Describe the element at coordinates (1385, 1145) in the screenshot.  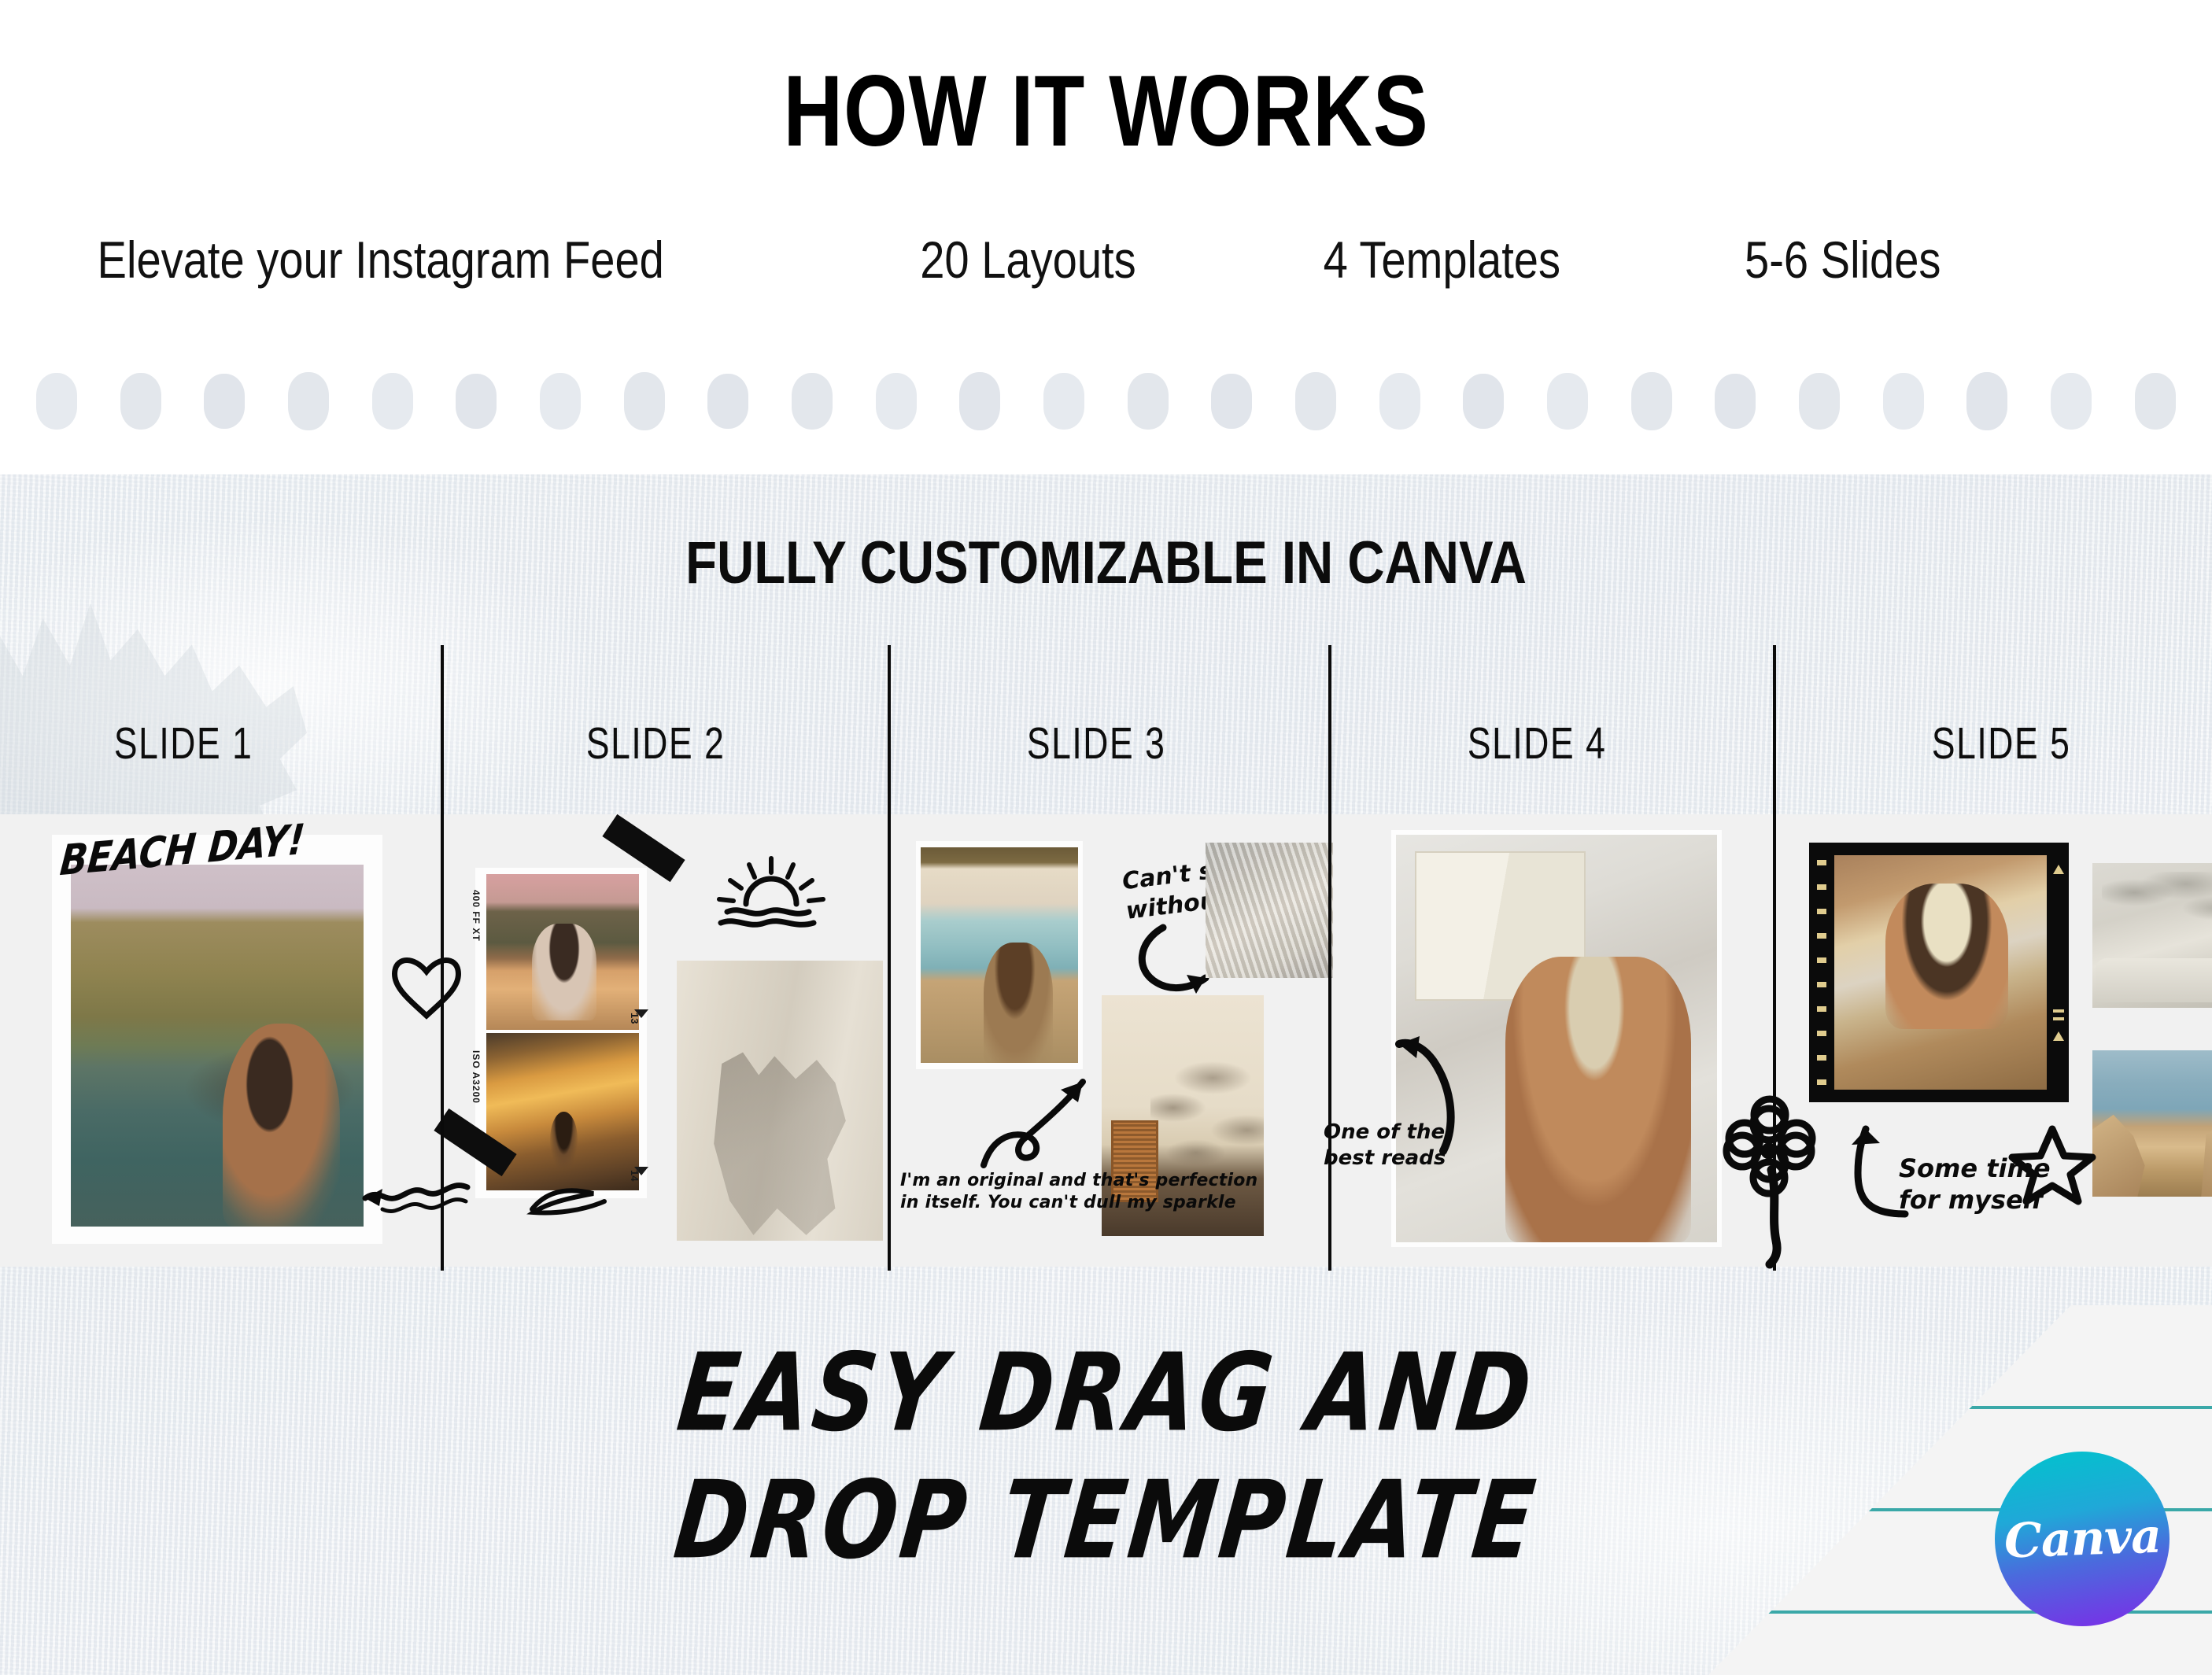
I see `slide-4-caption: One of the best reads` at that location.